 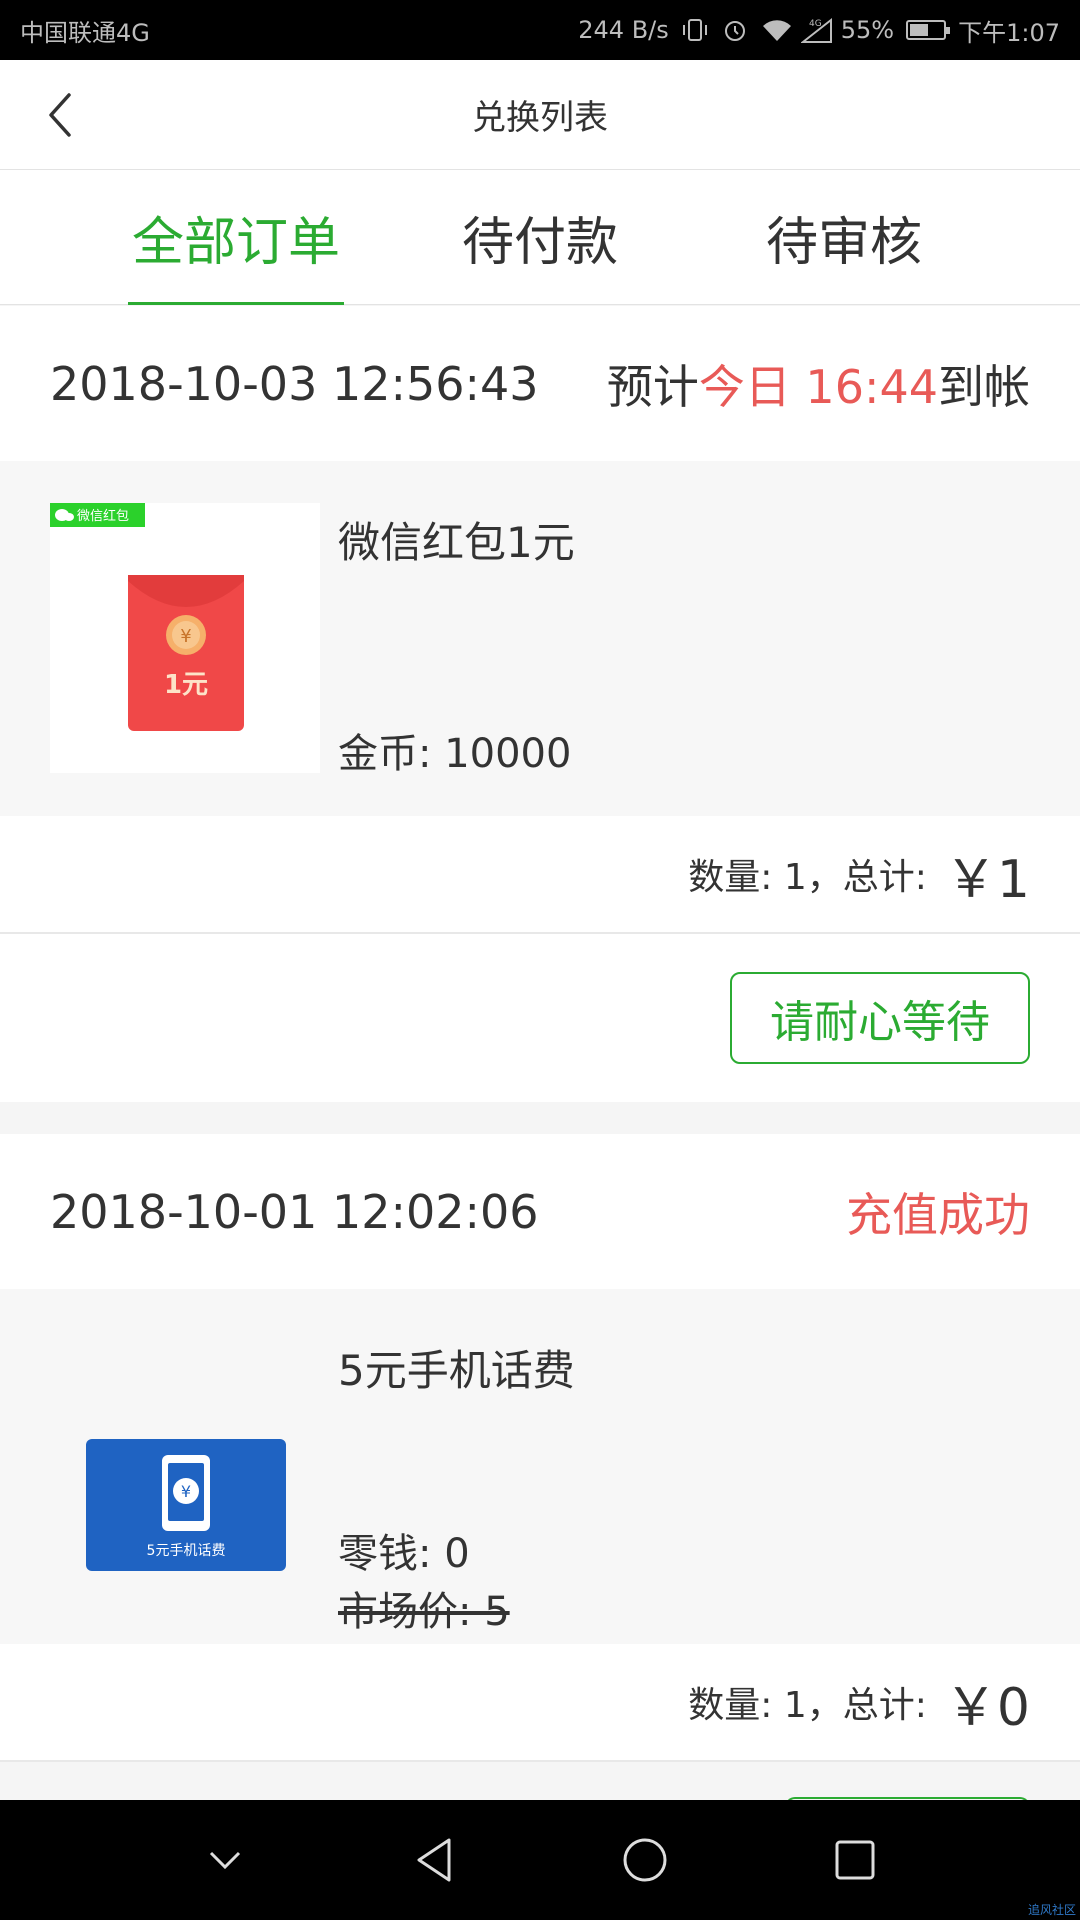 What do you see at coordinates (987, 879) in the screenshot?
I see `order-total: ￥1` at bounding box center [987, 879].